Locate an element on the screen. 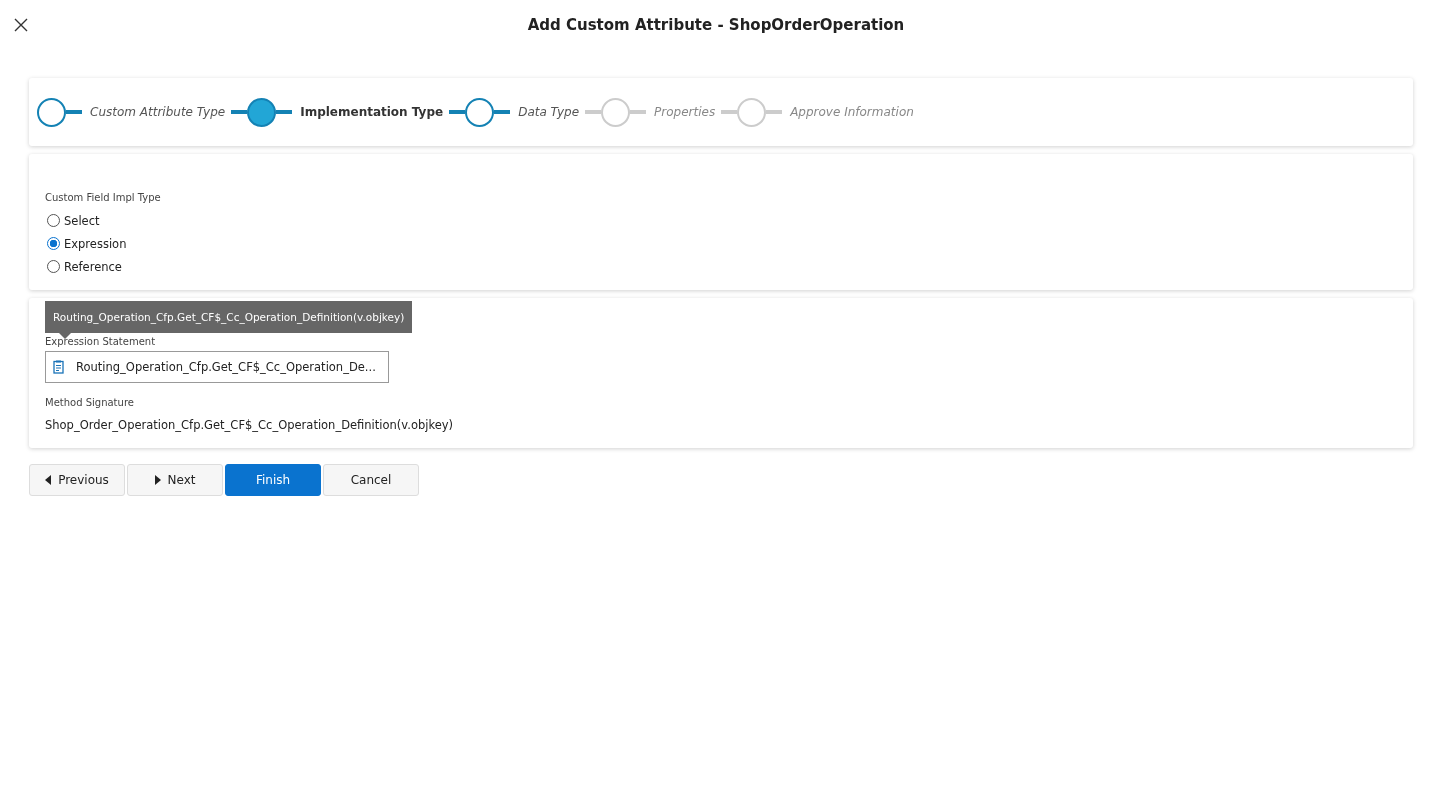 The image size is (1432, 792). cancel-button: Cancel is located at coordinates (371, 480).